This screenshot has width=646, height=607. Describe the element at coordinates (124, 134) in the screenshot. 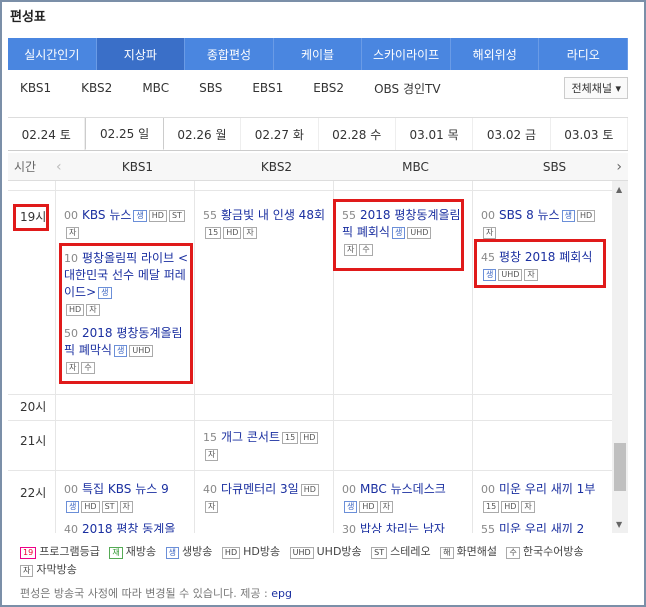

I see `date-tab-active: 02.25 일` at that location.